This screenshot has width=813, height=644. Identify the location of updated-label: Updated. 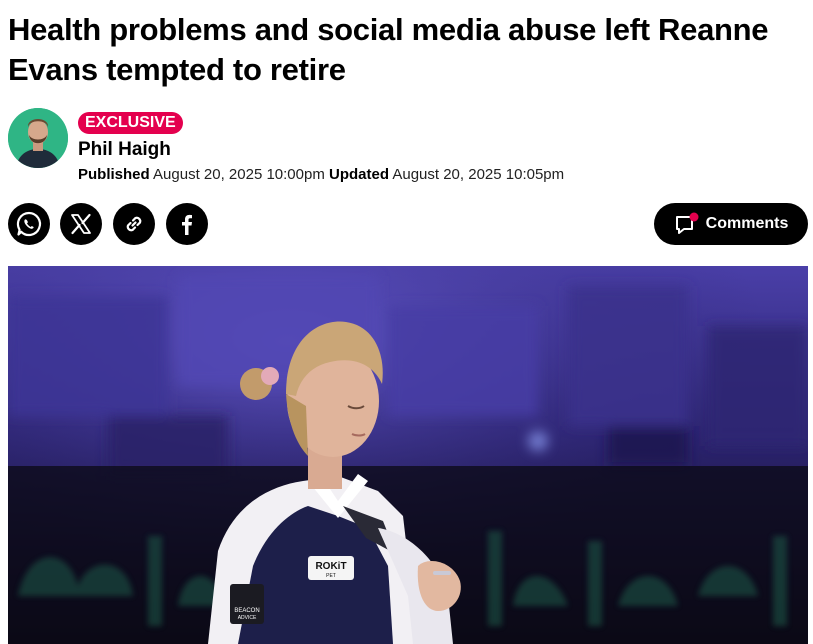
(359, 174).